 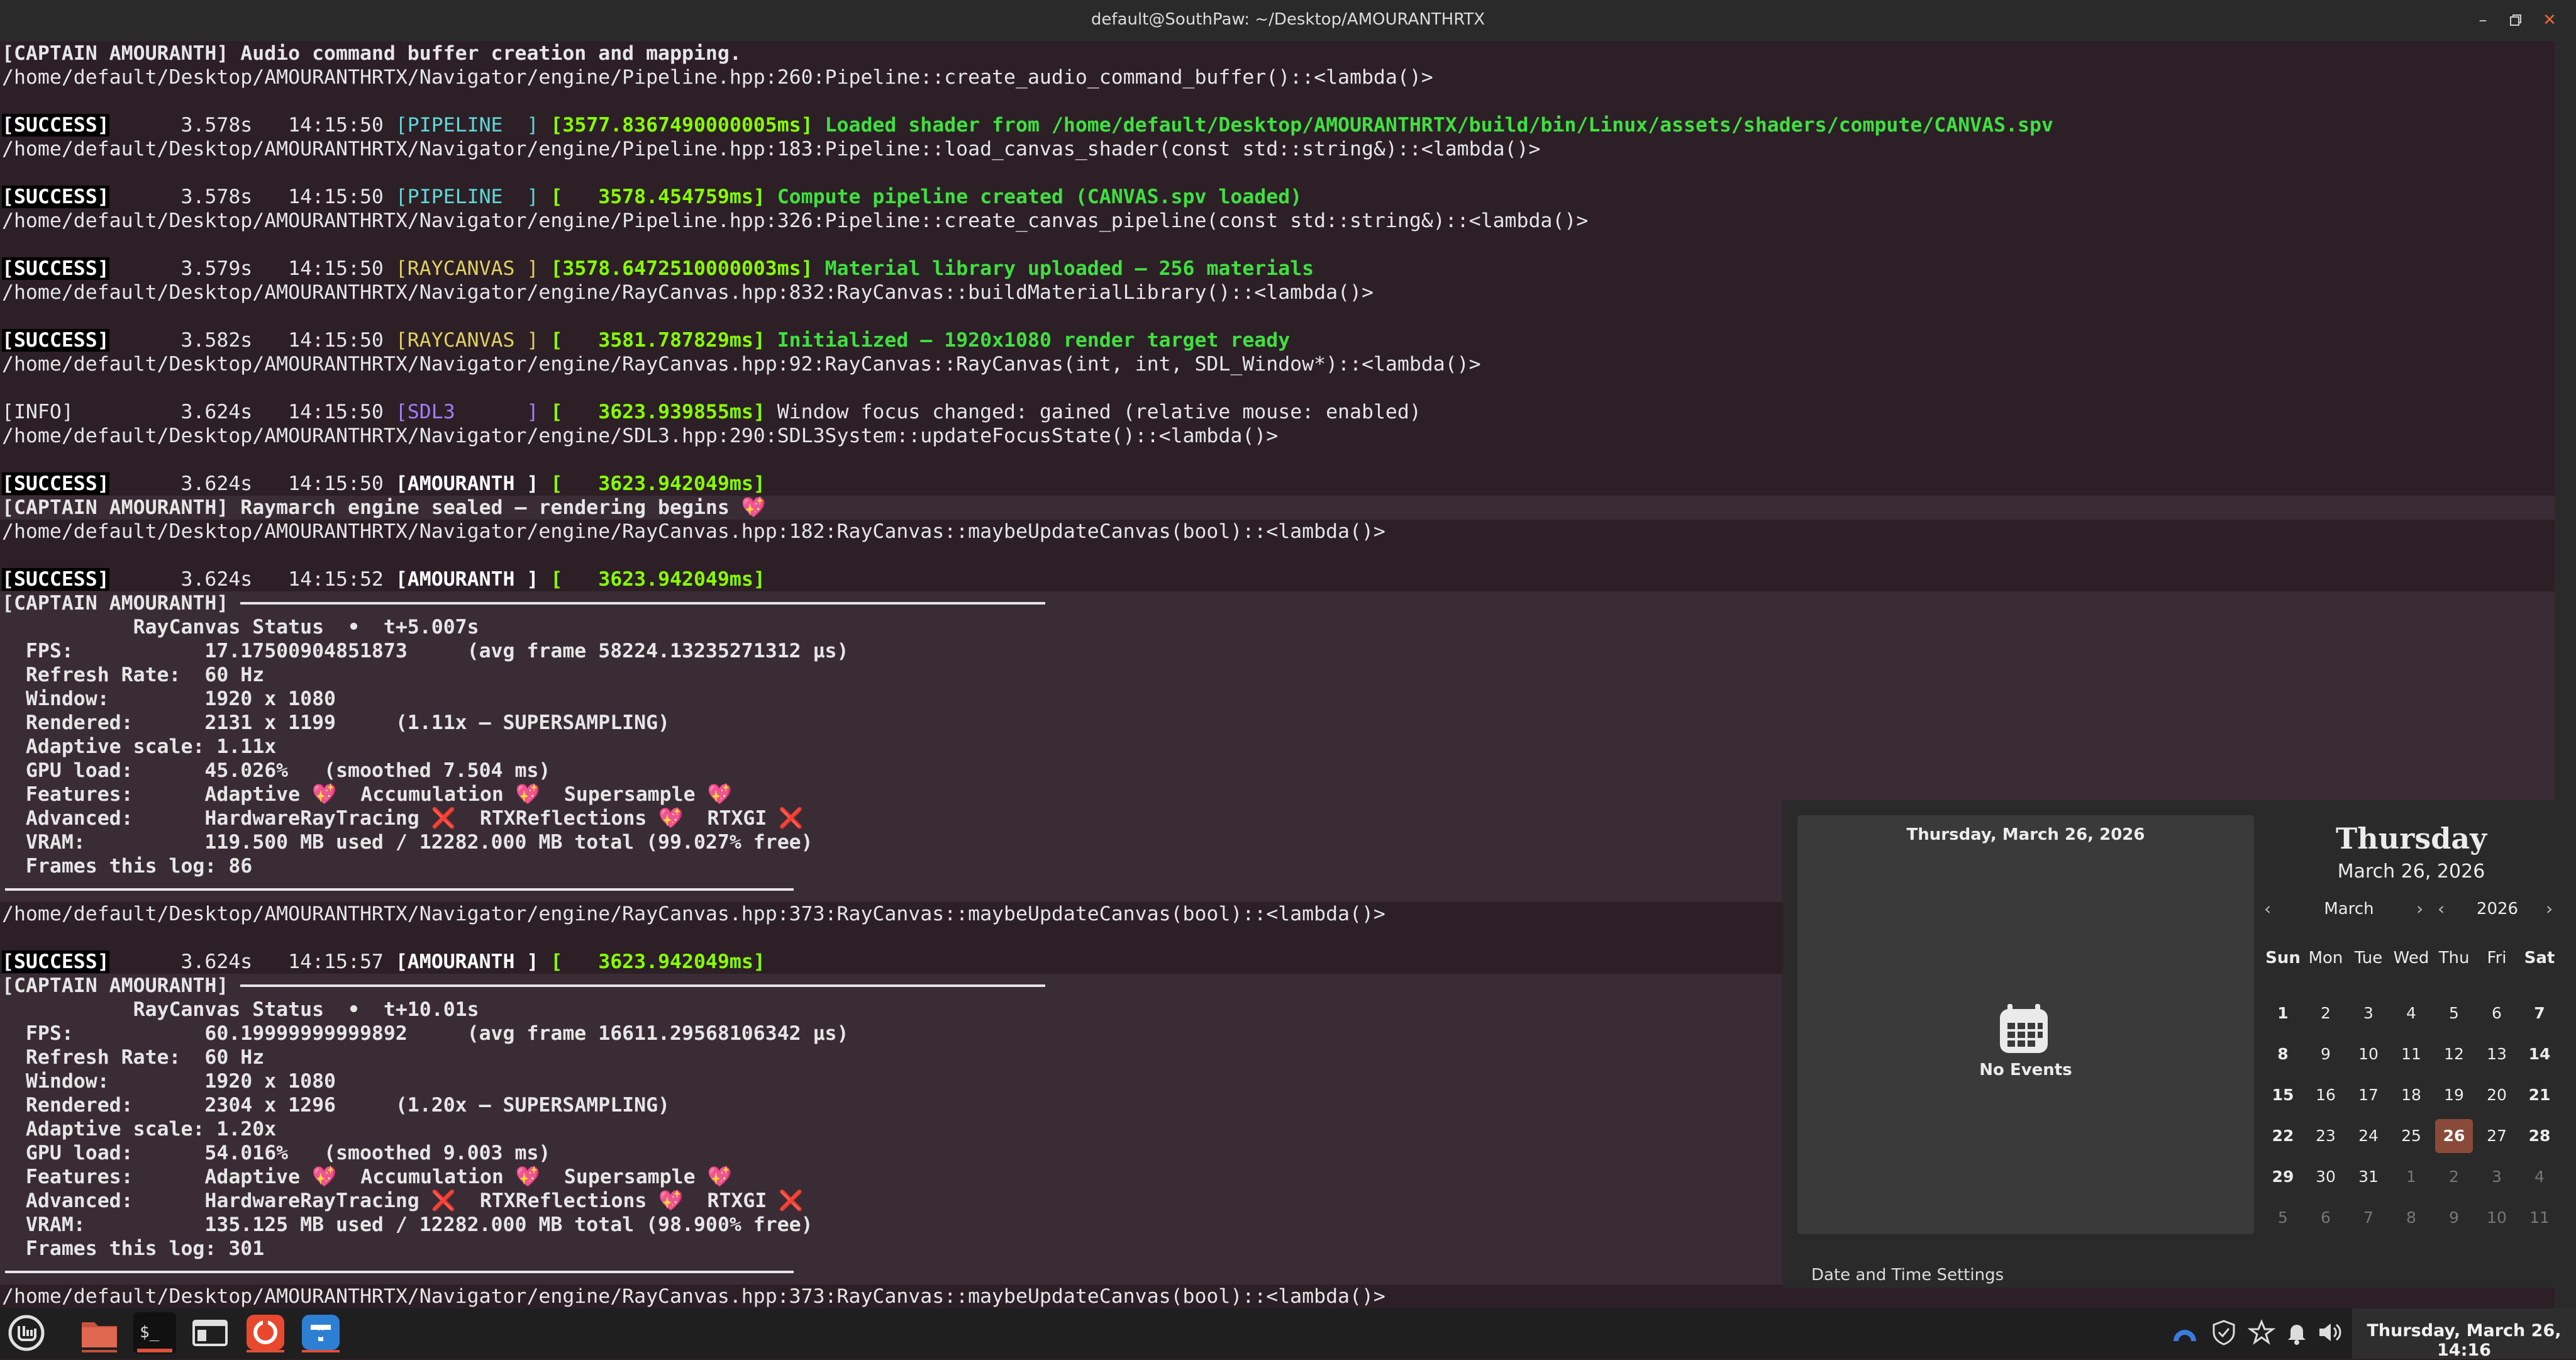 What do you see at coordinates (2565, 675) in the screenshot?
I see `terminal-scrollbar` at bounding box center [2565, 675].